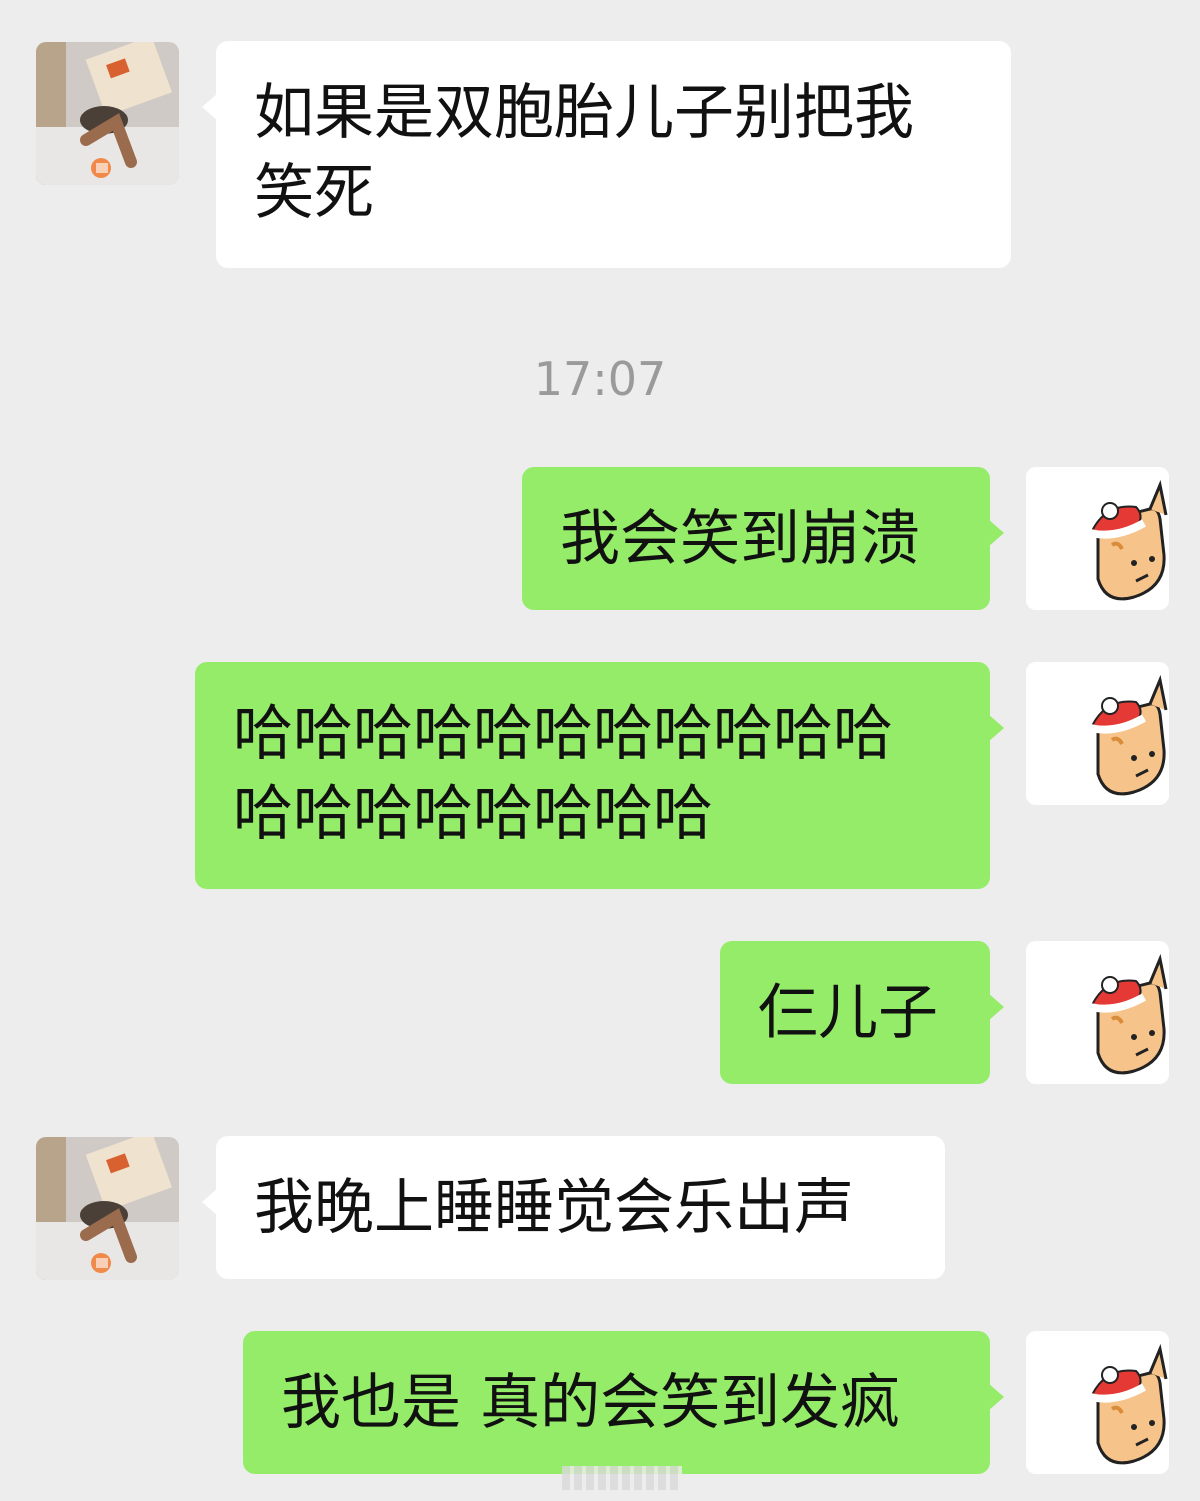 The image size is (1200, 1501). I want to click on message-sent: 哈哈哈哈哈哈哈哈哈哈哈 哈哈哈哈哈哈哈哈, so click(599, 775).